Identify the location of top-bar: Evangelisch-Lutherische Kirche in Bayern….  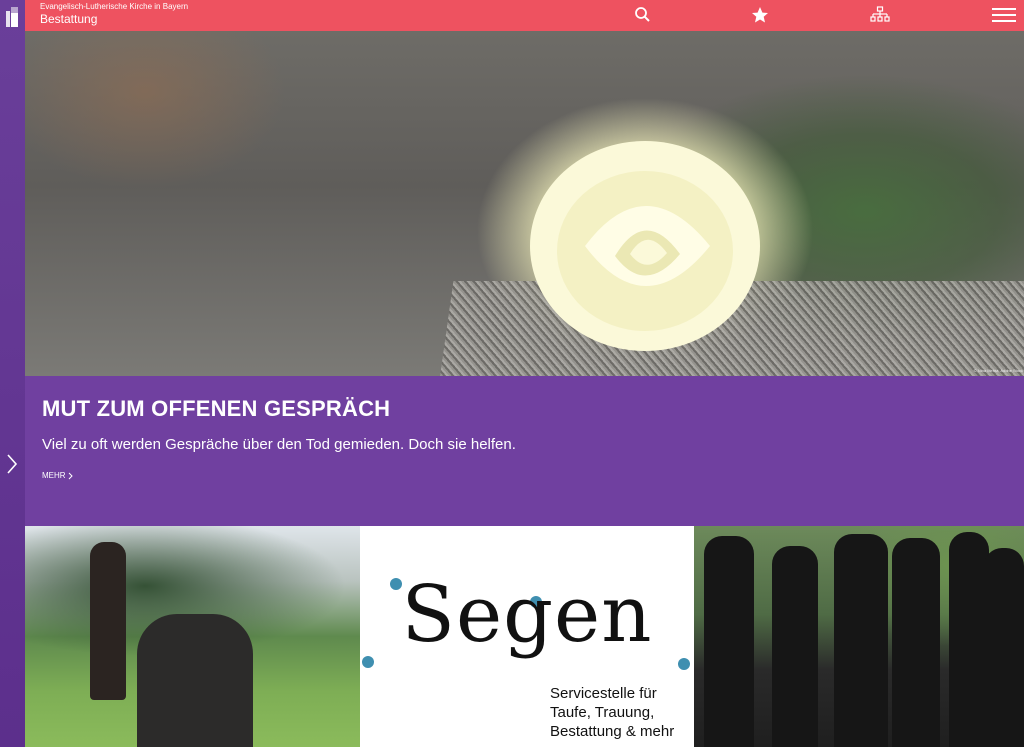
(524, 15).